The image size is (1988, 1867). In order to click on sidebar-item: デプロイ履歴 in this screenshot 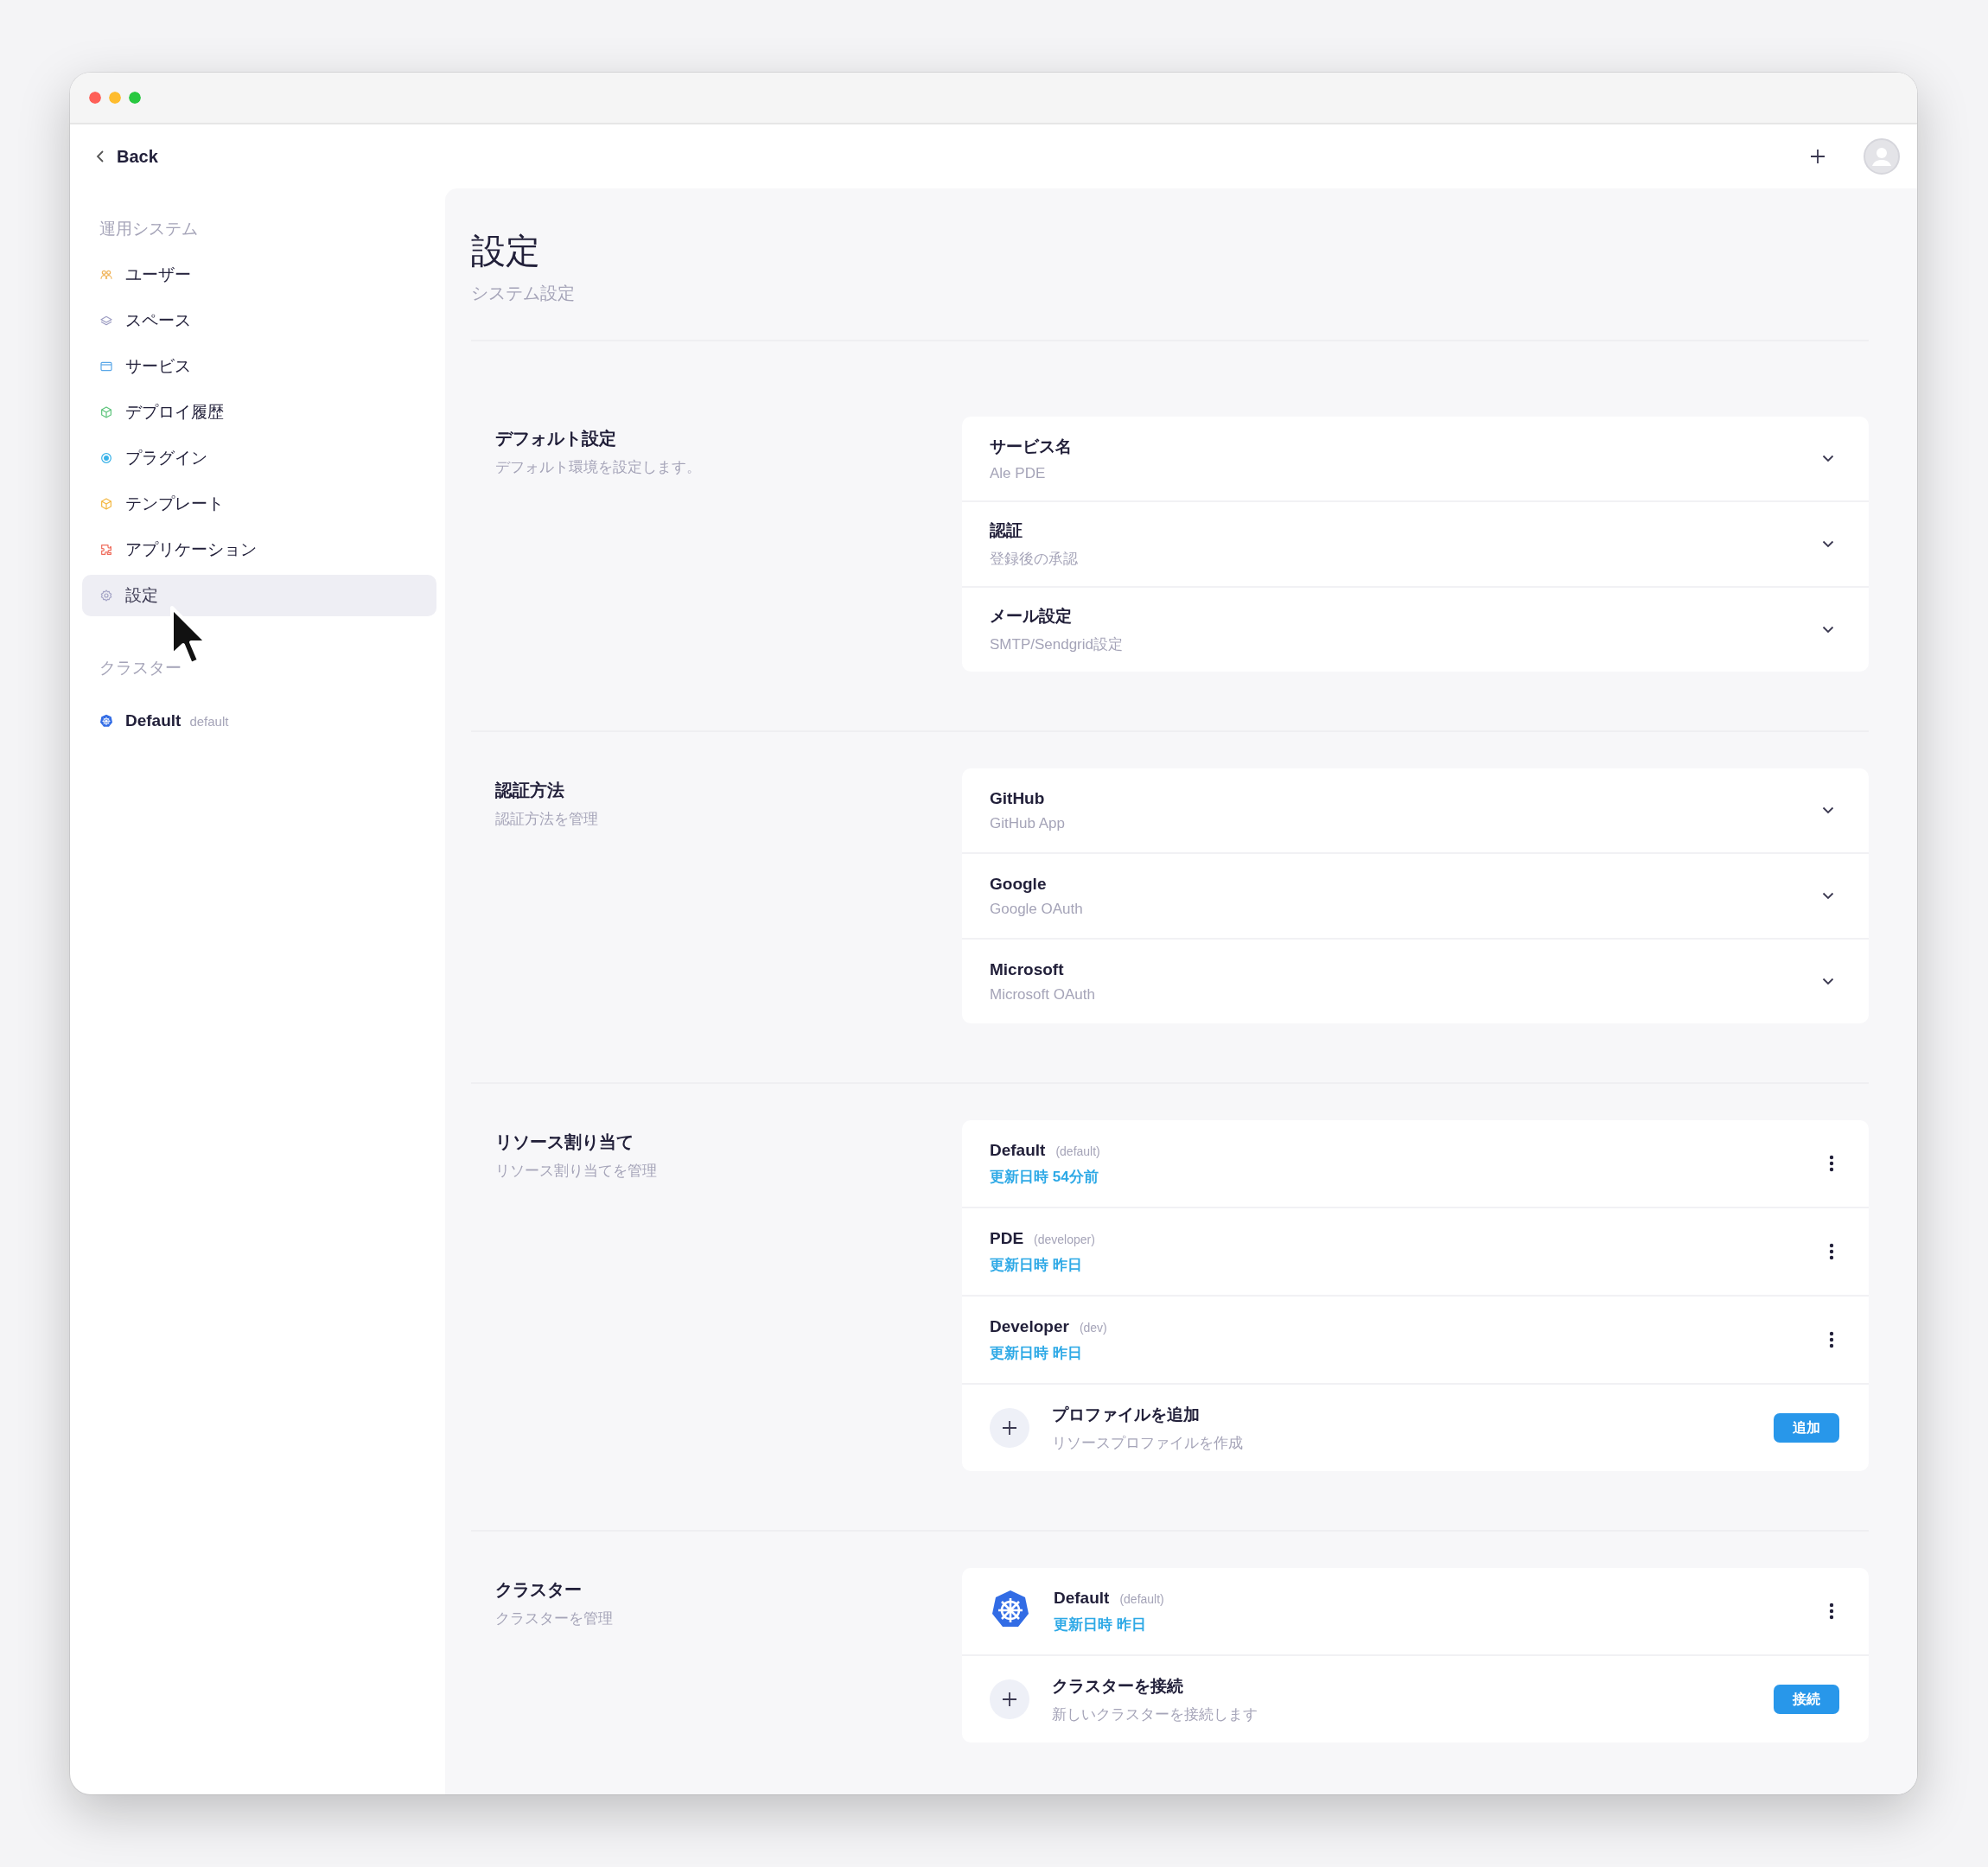, I will do `click(259, 412)`.